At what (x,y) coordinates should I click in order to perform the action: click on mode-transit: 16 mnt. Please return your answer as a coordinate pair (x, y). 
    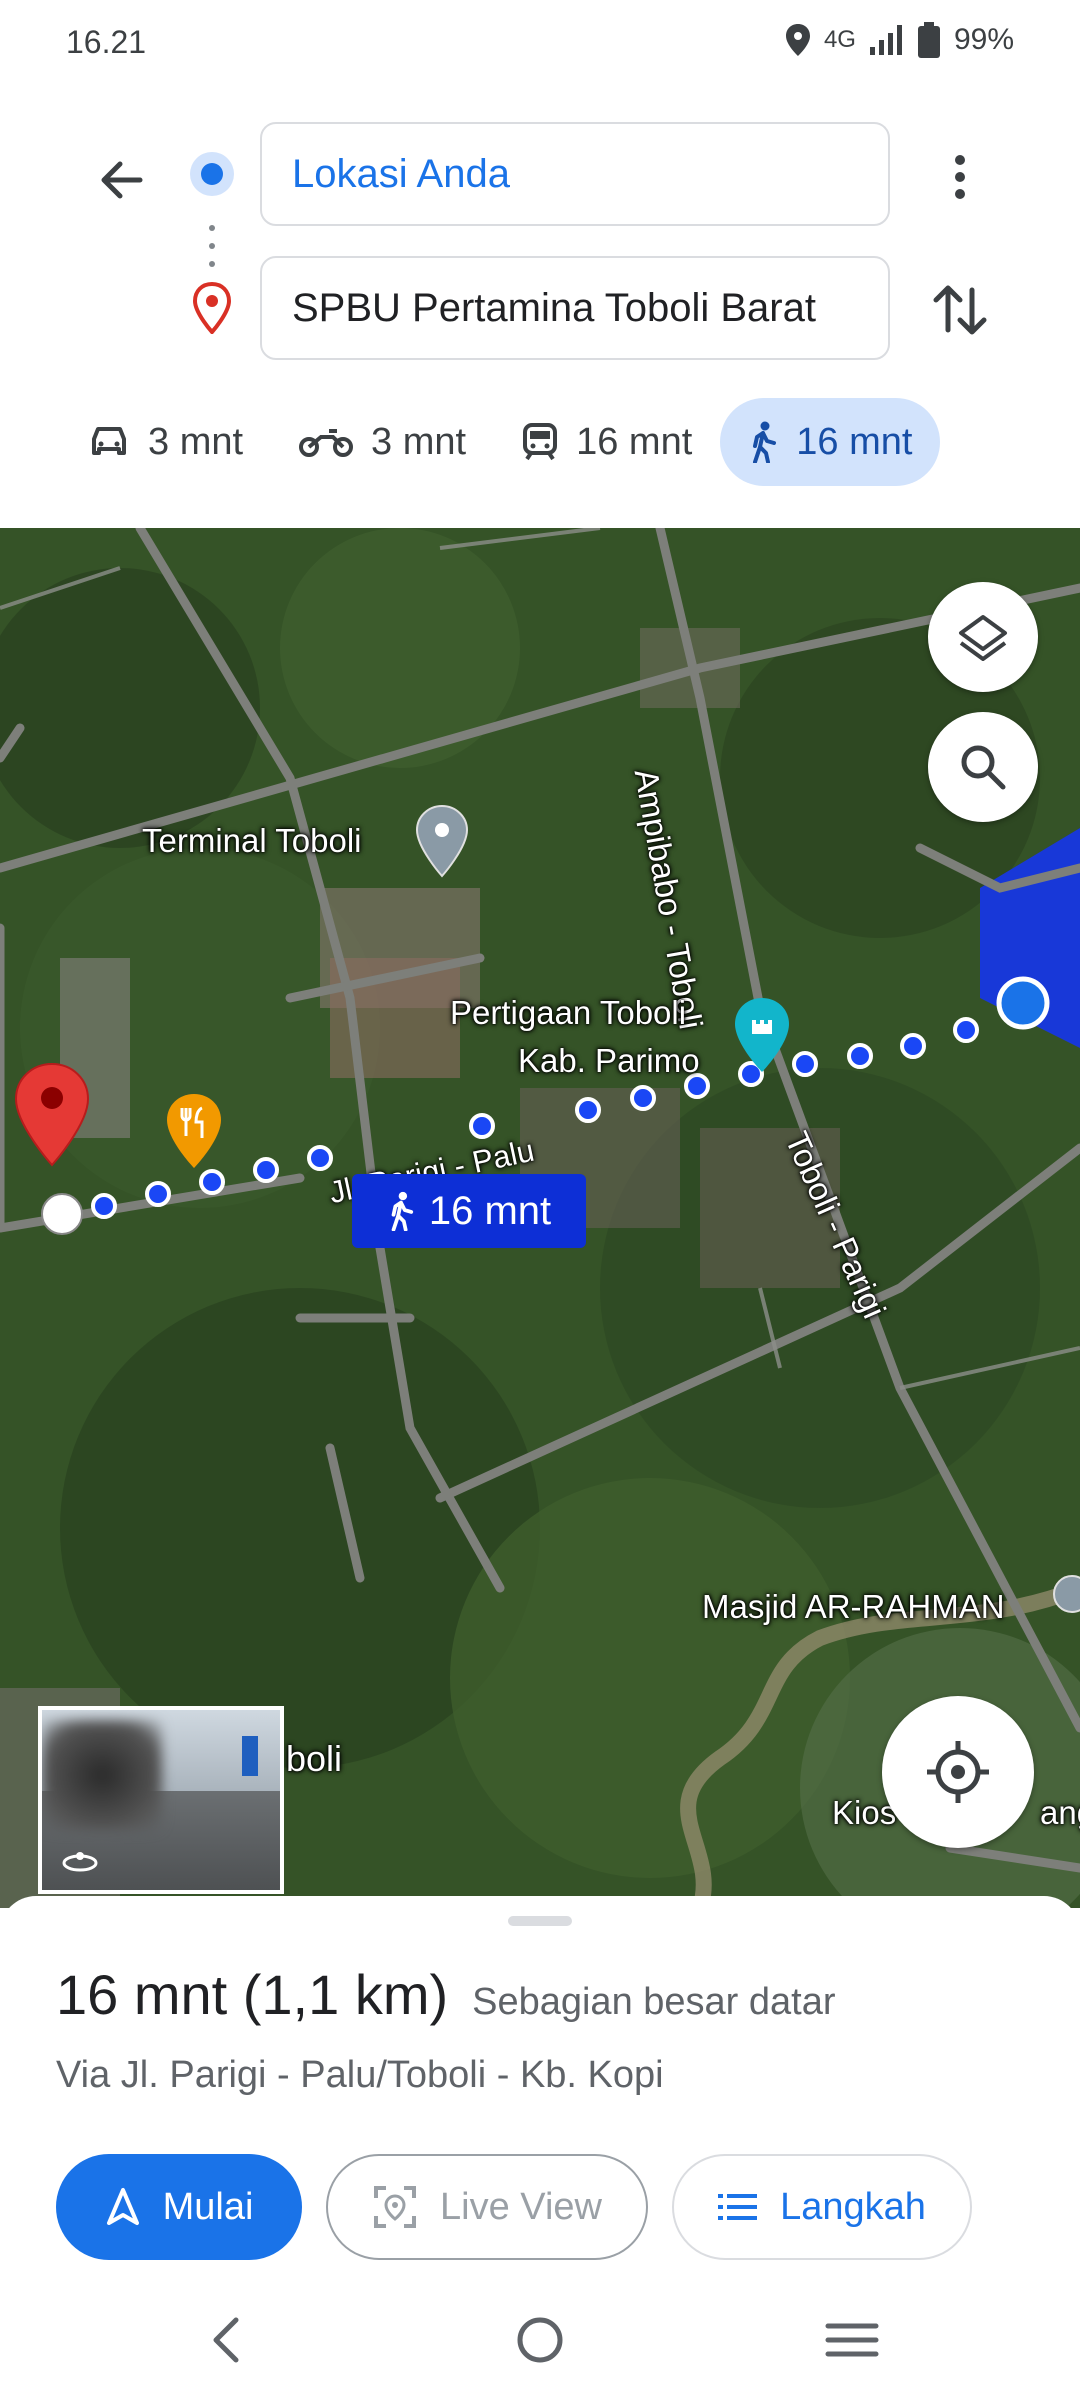
    Looking at the image, I should click on (607, 442).